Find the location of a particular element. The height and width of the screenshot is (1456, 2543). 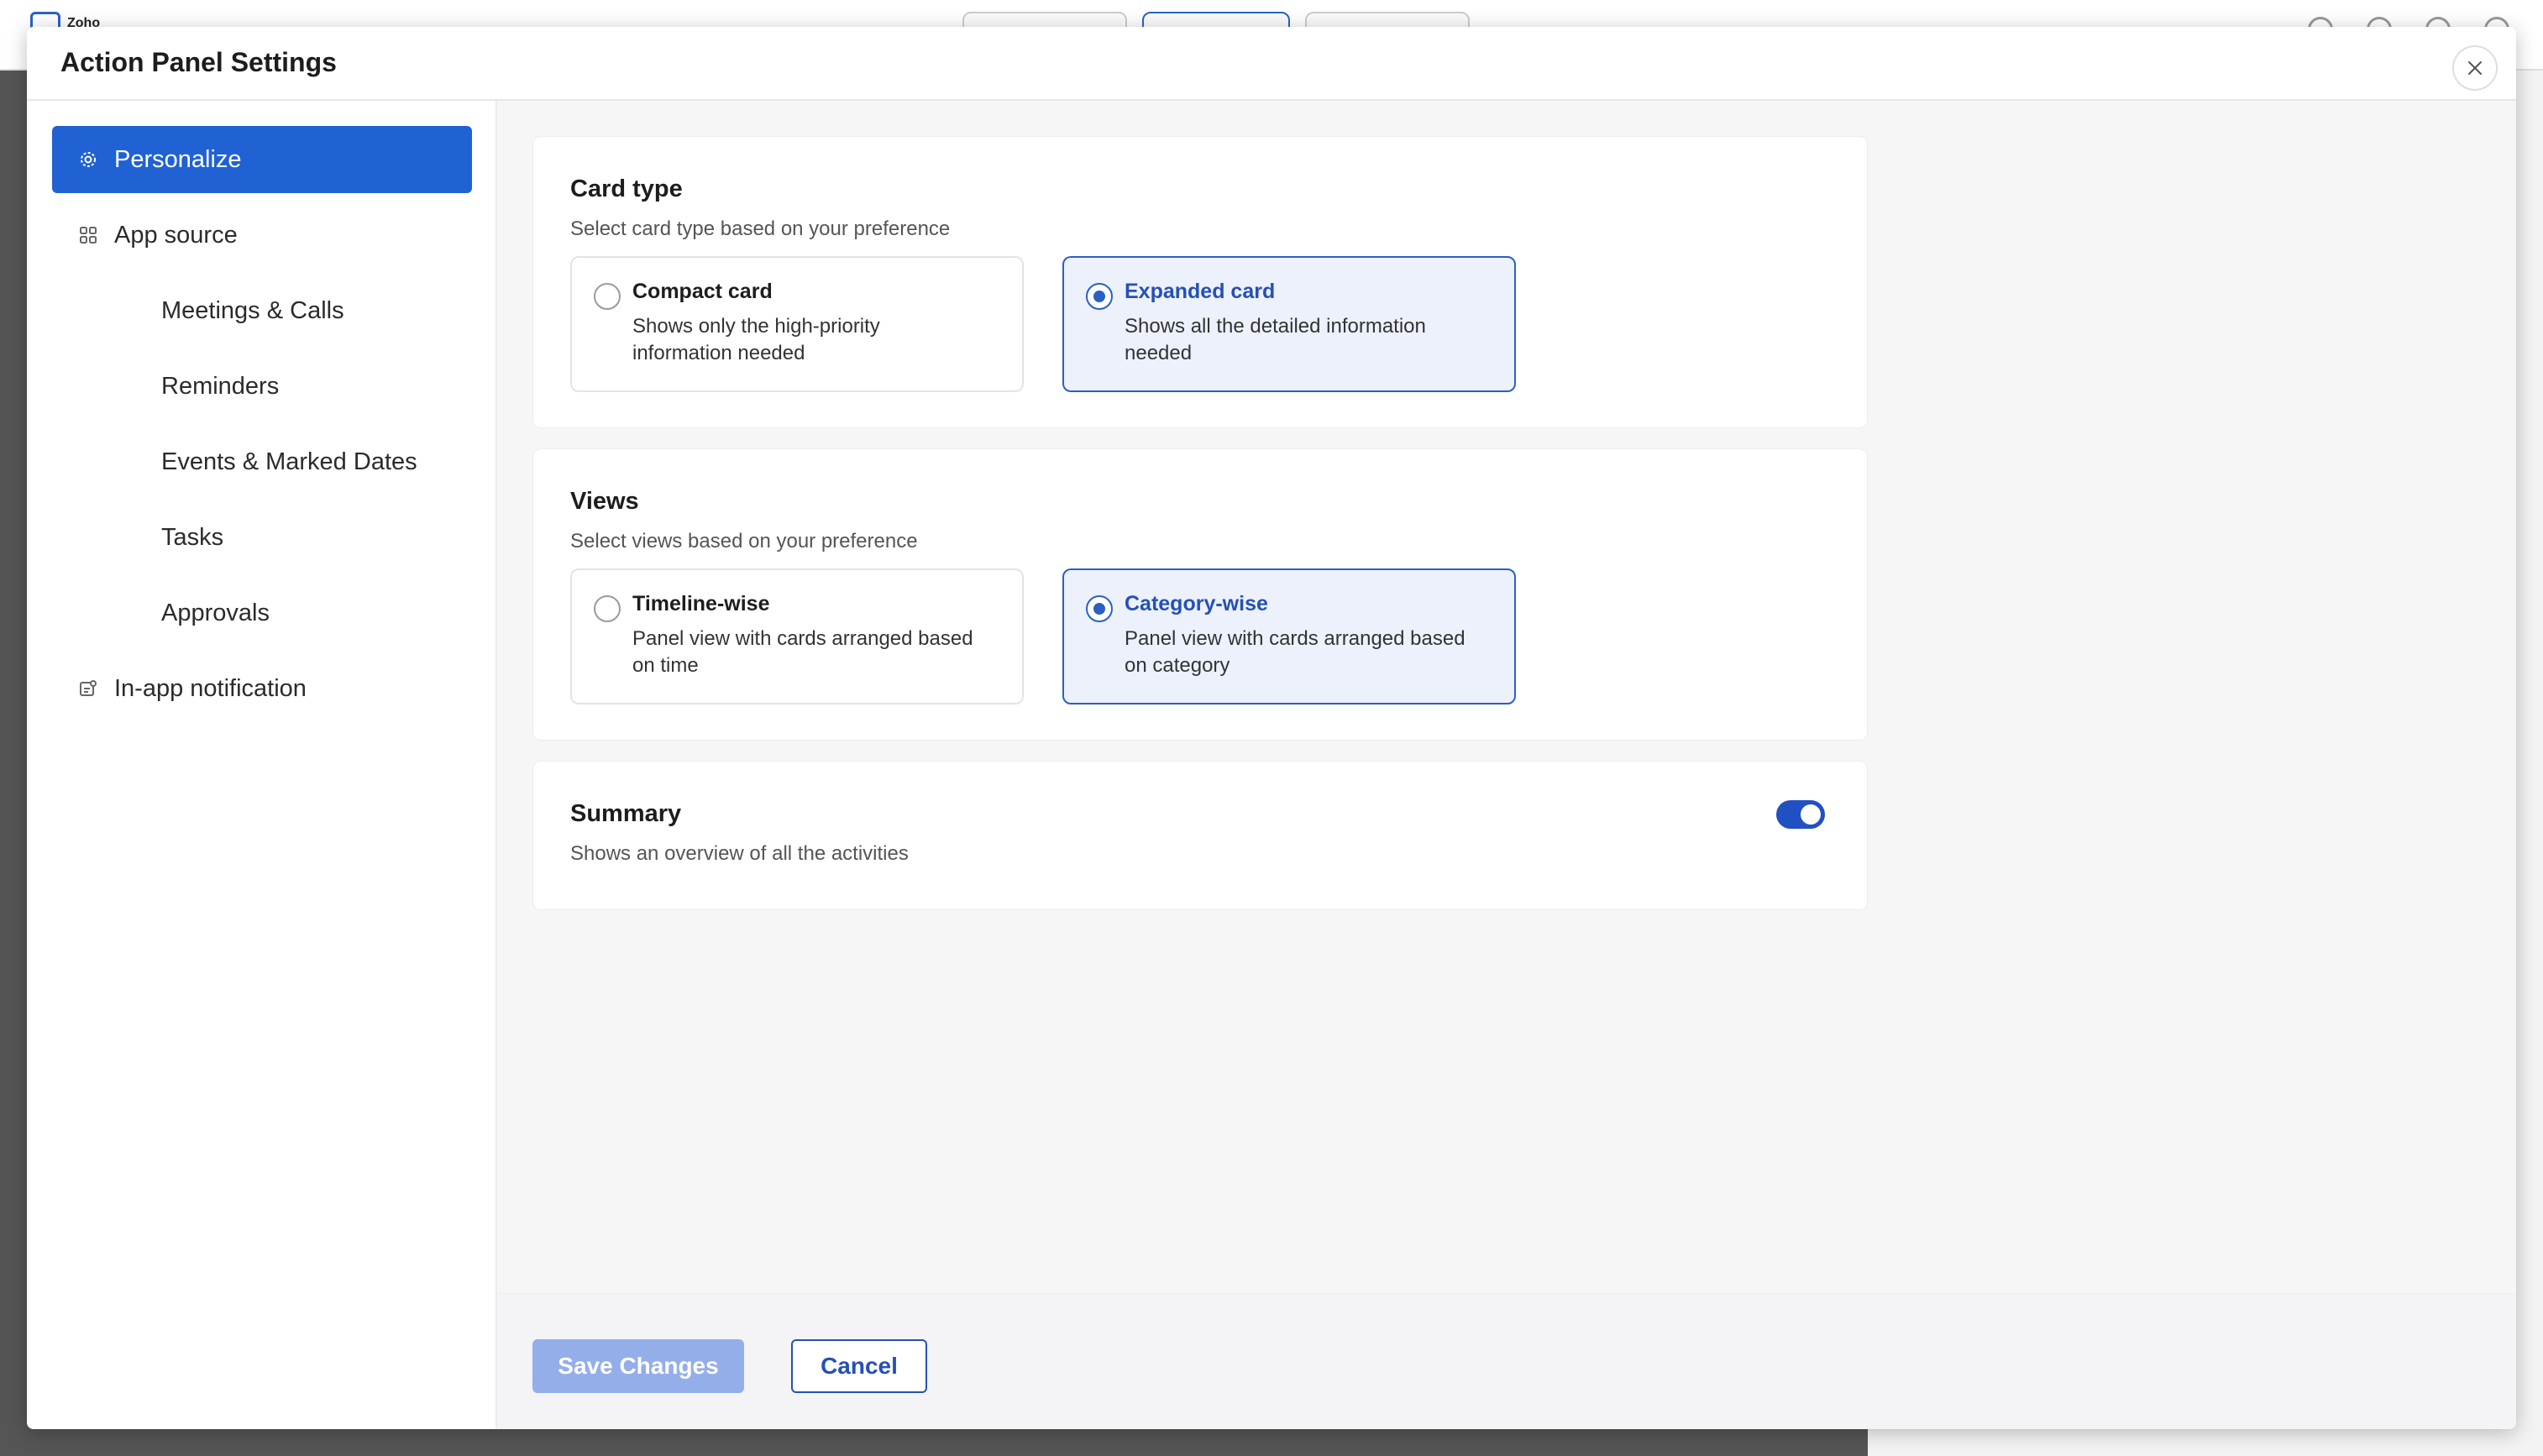

section-title: Card type is located at coordinates (626, 188).